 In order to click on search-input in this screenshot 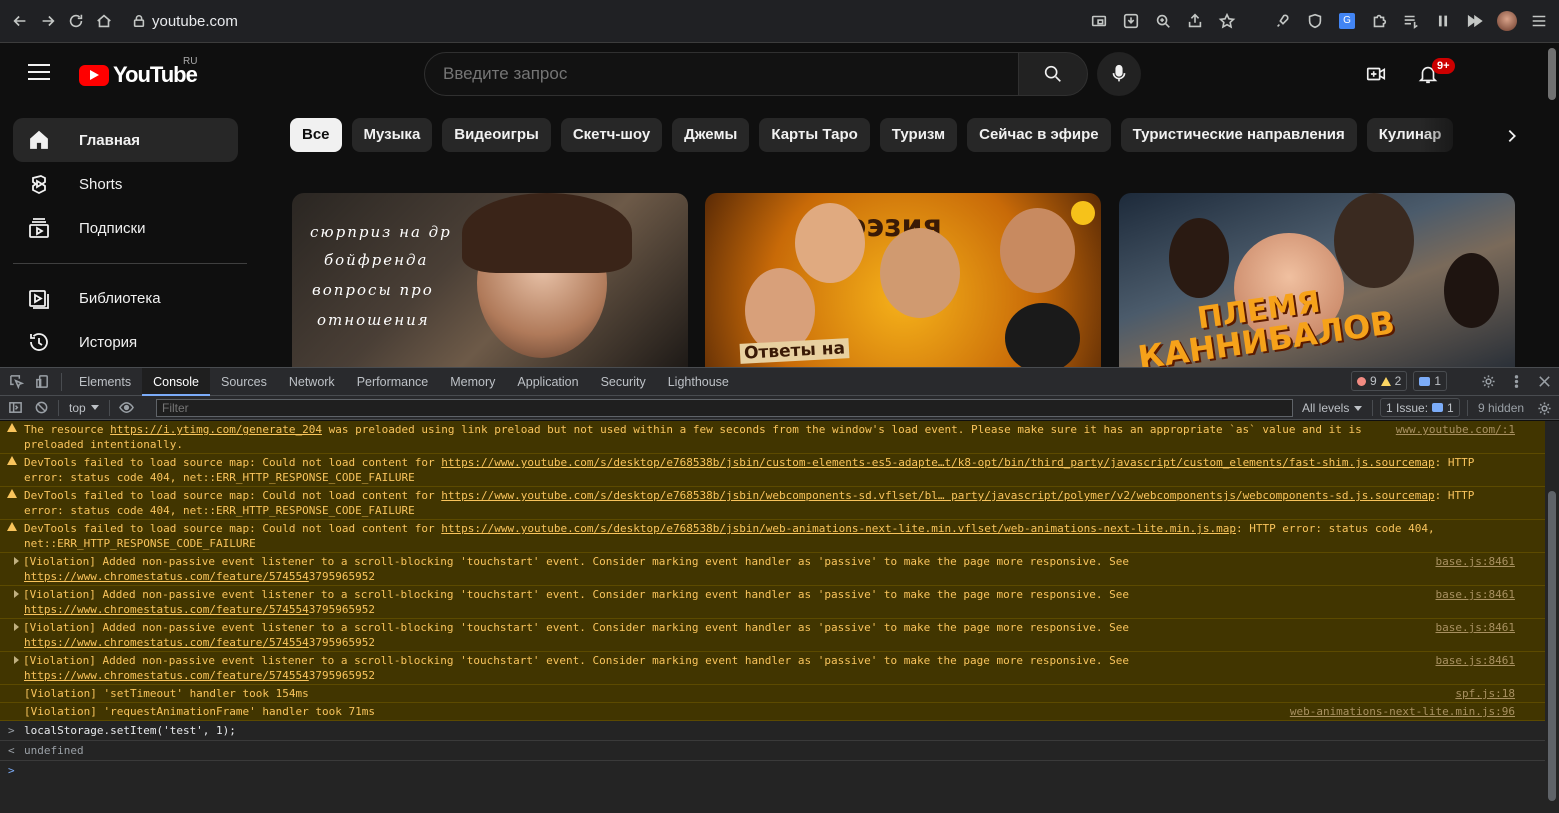, I will do `click(721, 74)`.